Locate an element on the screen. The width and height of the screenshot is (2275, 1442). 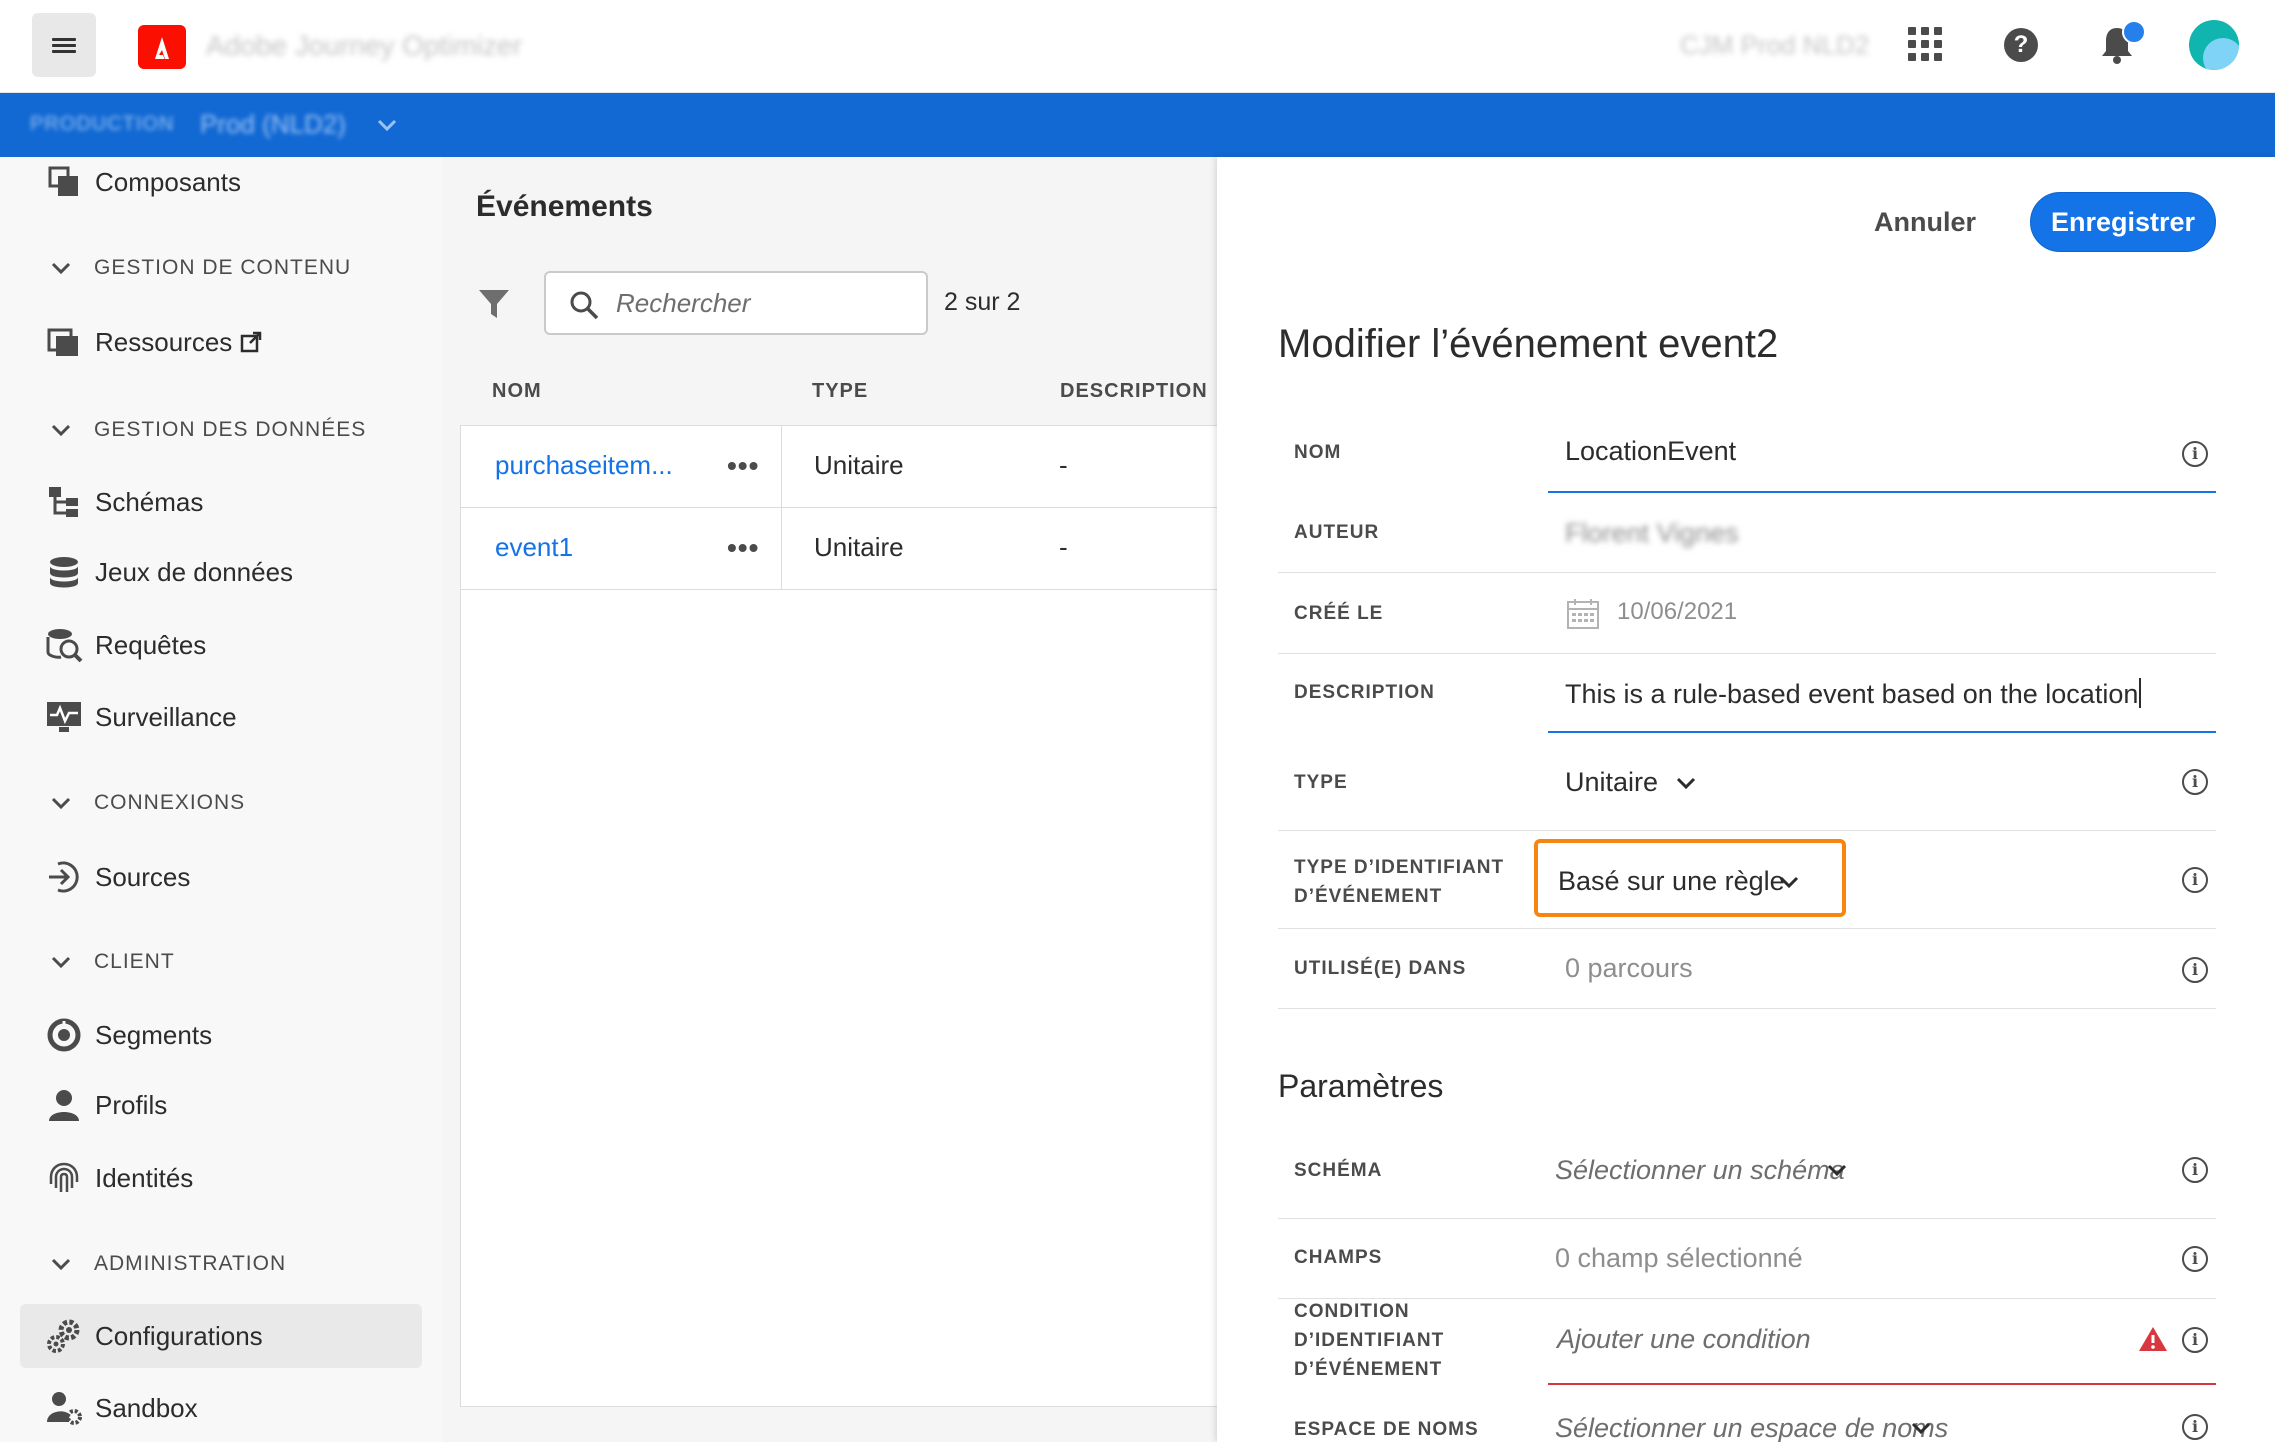
text-cursor is located at coordinates (2140, 693).